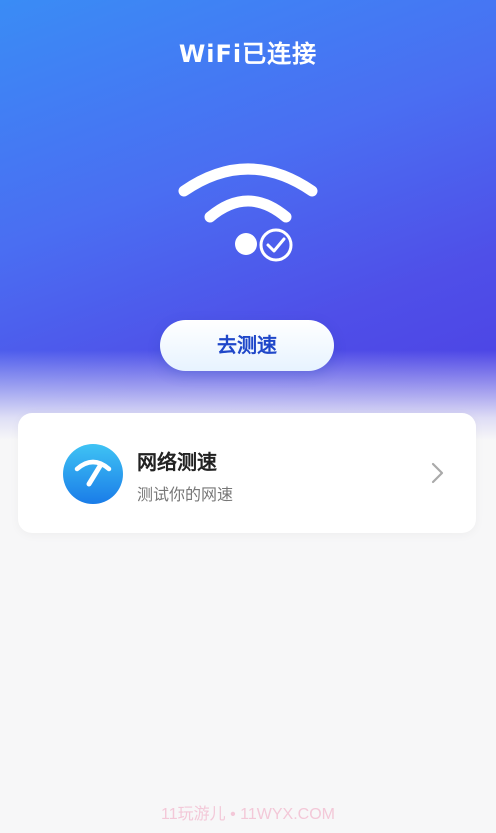  What do you see at coordinates (247, 473) in the screenshot?
I see `network-speed-test-card: 网络测速 测试你的网速` at bounding box center [247, 473].